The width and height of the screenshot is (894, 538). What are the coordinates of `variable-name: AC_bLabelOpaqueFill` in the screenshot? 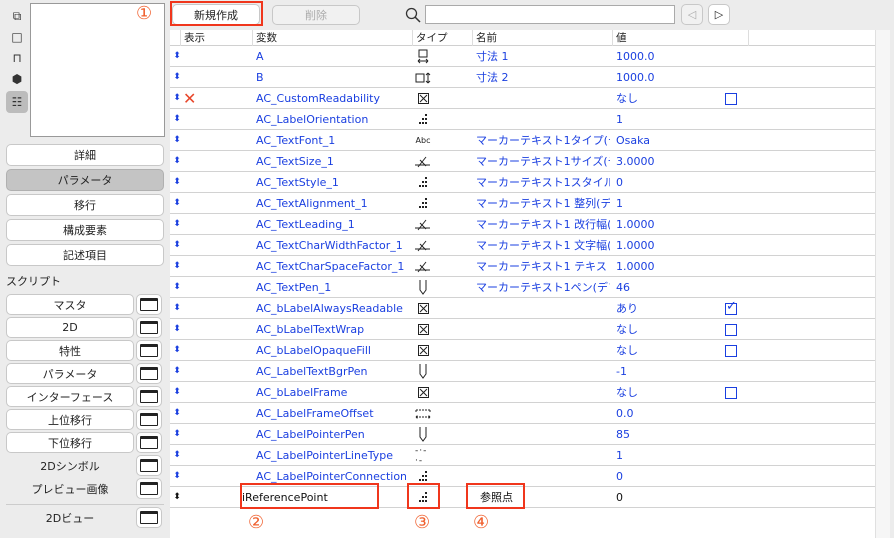 It's located at (331, 350).